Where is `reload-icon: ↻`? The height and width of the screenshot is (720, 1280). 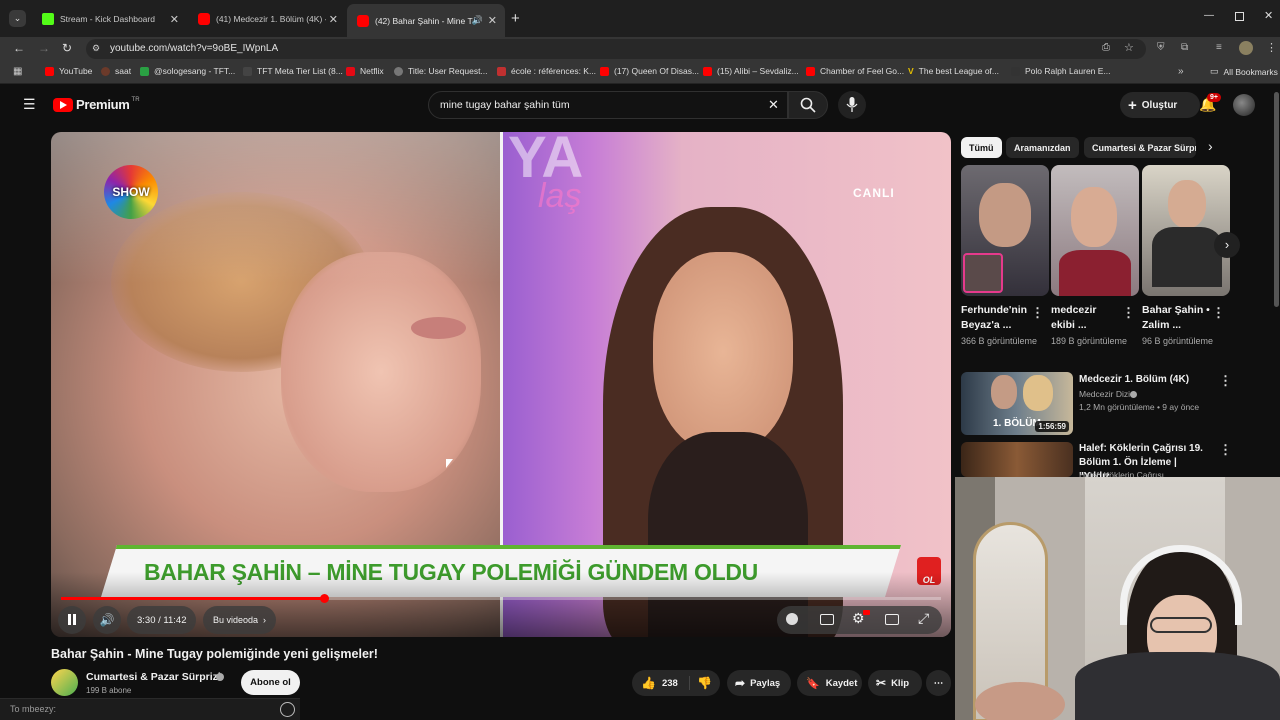 reload-icon: ↻ is located at coordinates (67, 48).